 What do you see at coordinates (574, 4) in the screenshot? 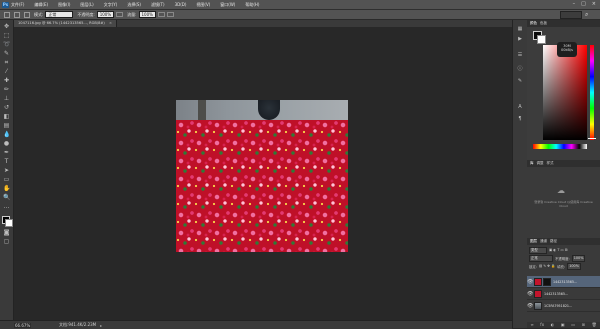
I see `minimize-button: –` at bounding box center [574, 4].